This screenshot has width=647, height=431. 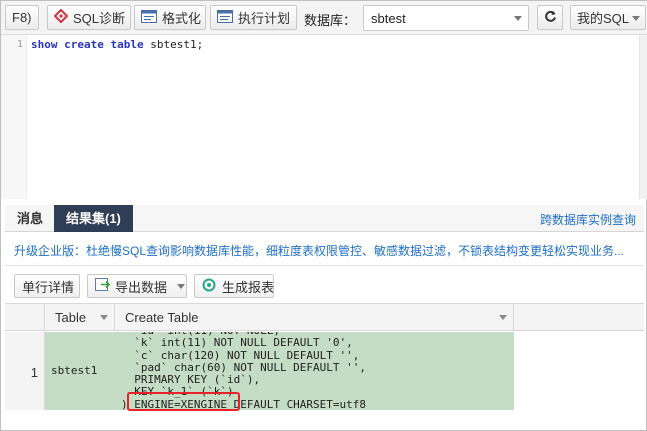 What do you see at coordinates (588, 219) in the screenshot?
I see `cross-db-query-link: 跨数据库实例查询` at bounding box center [588, 219].